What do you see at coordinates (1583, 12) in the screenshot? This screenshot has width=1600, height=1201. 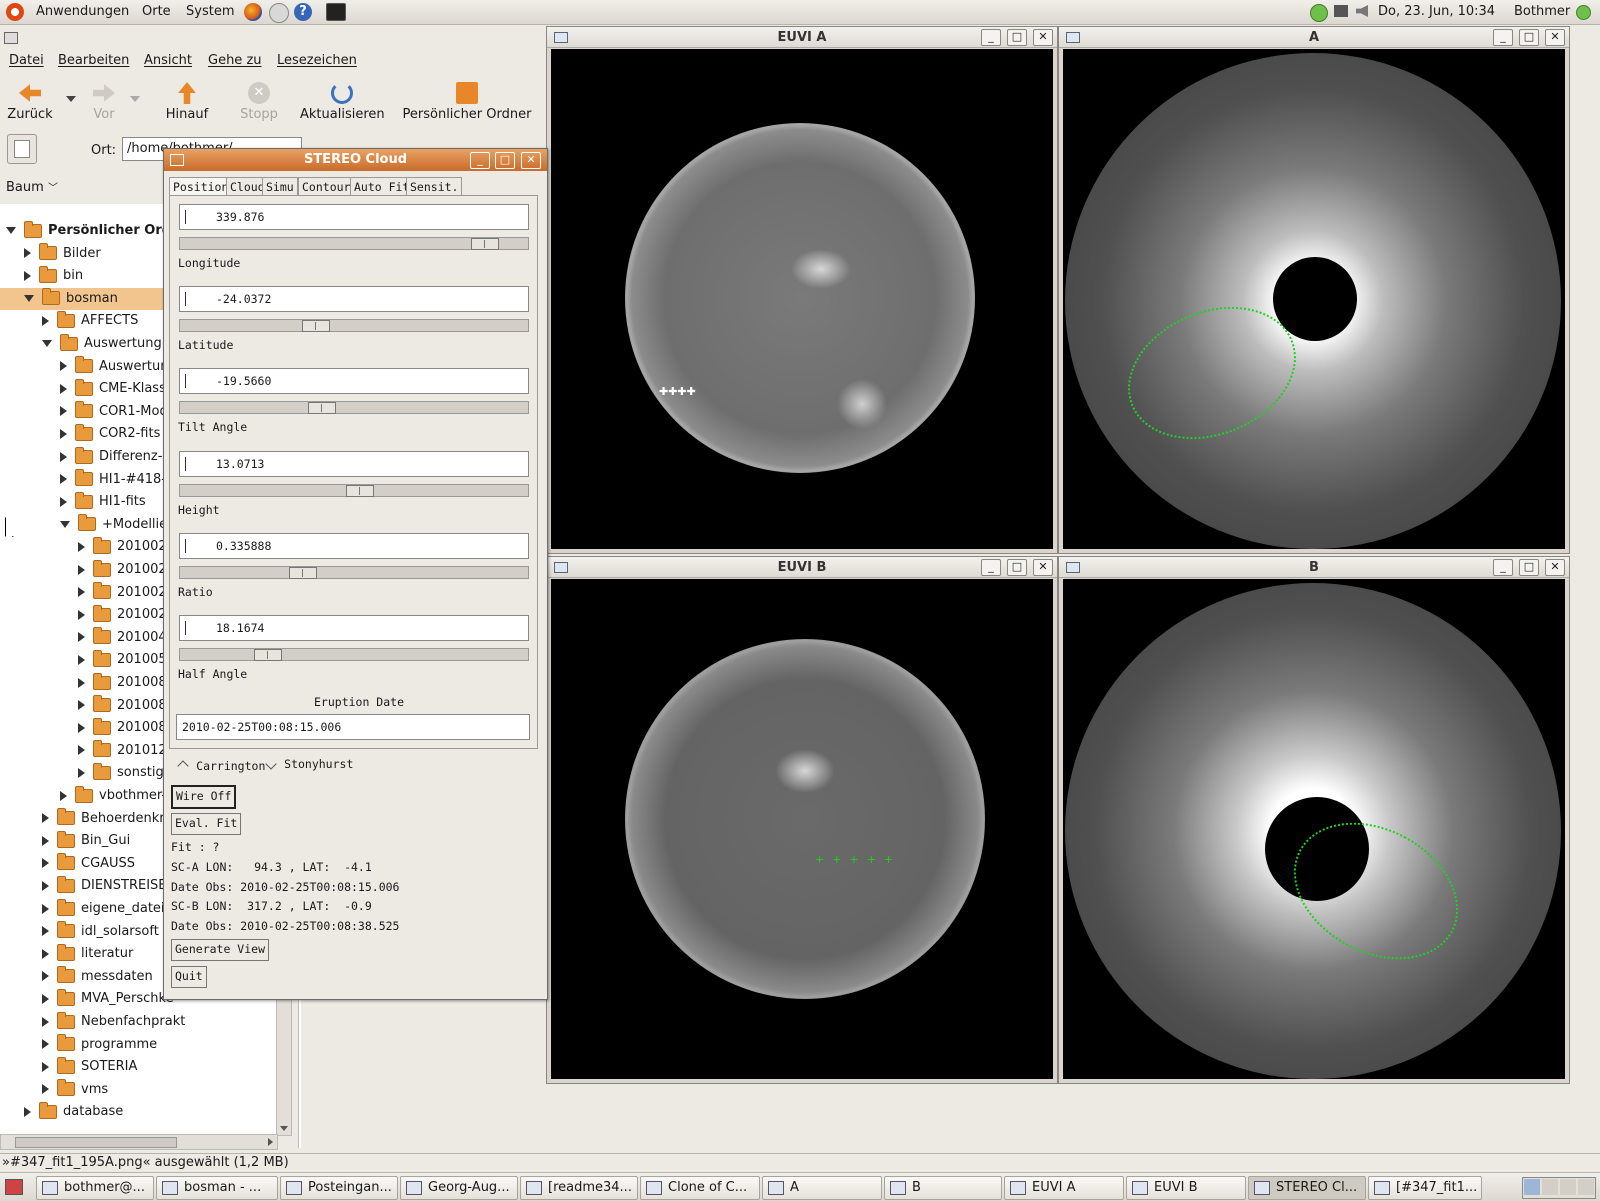 I see `user-status-icon` at bounding box center [1583, 12].